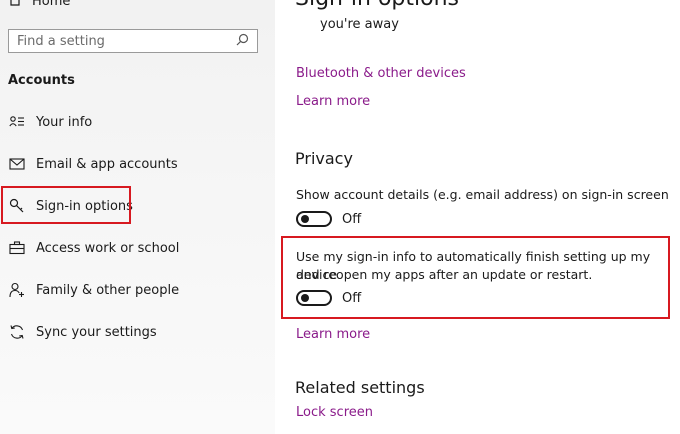 This screenshot has width=680, height=434. I want to click on sidebar-item-family: Family & other people, so click(89, 290).